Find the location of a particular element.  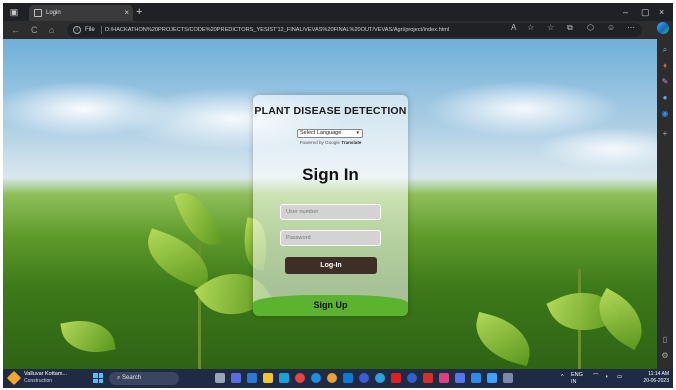

google-logo-text: Google is located at coordinates (332, 142).